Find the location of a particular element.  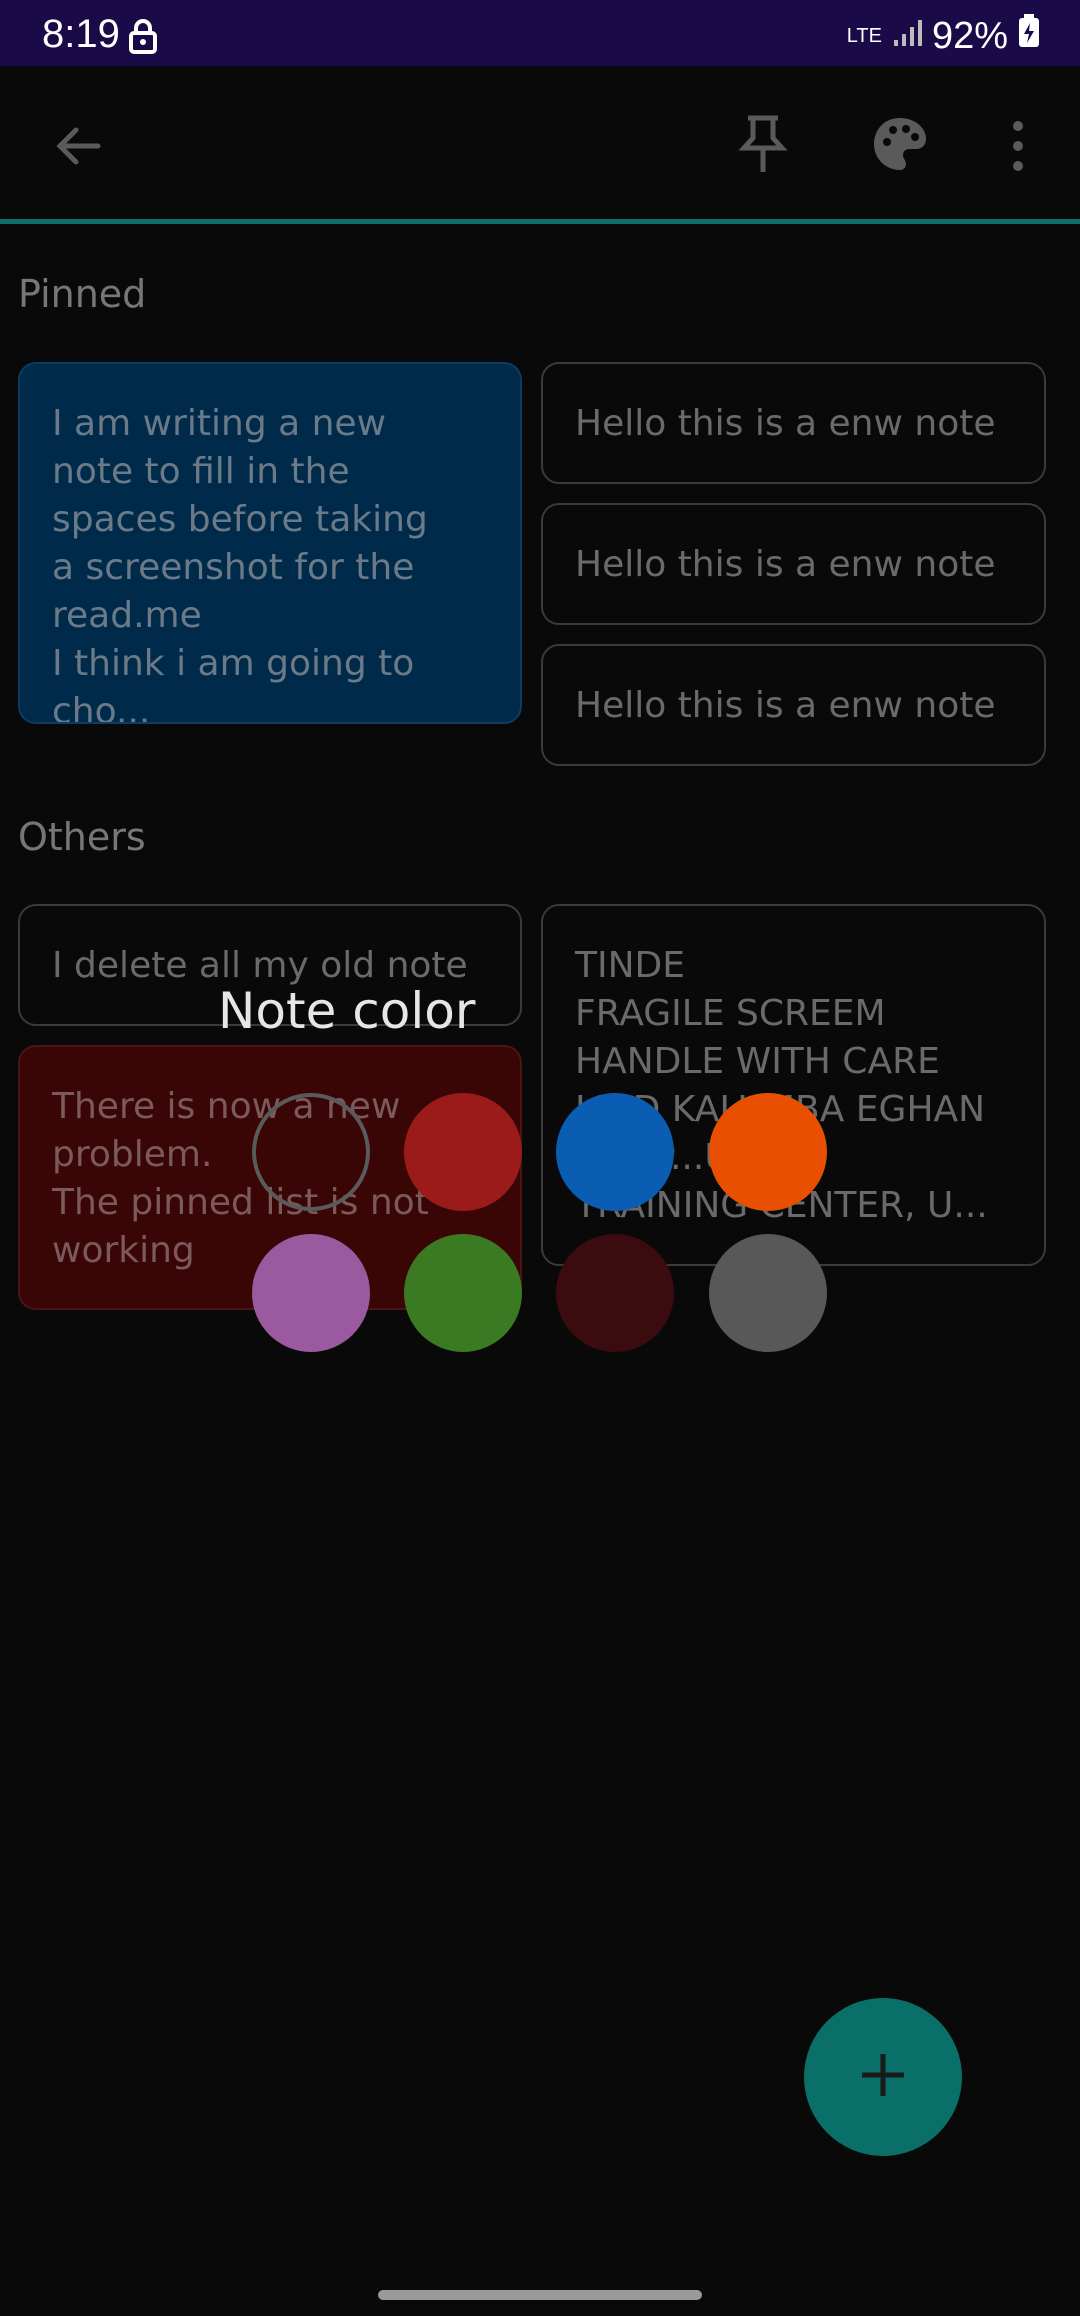

battery-level: 92% is located at coordinates (969, 35).